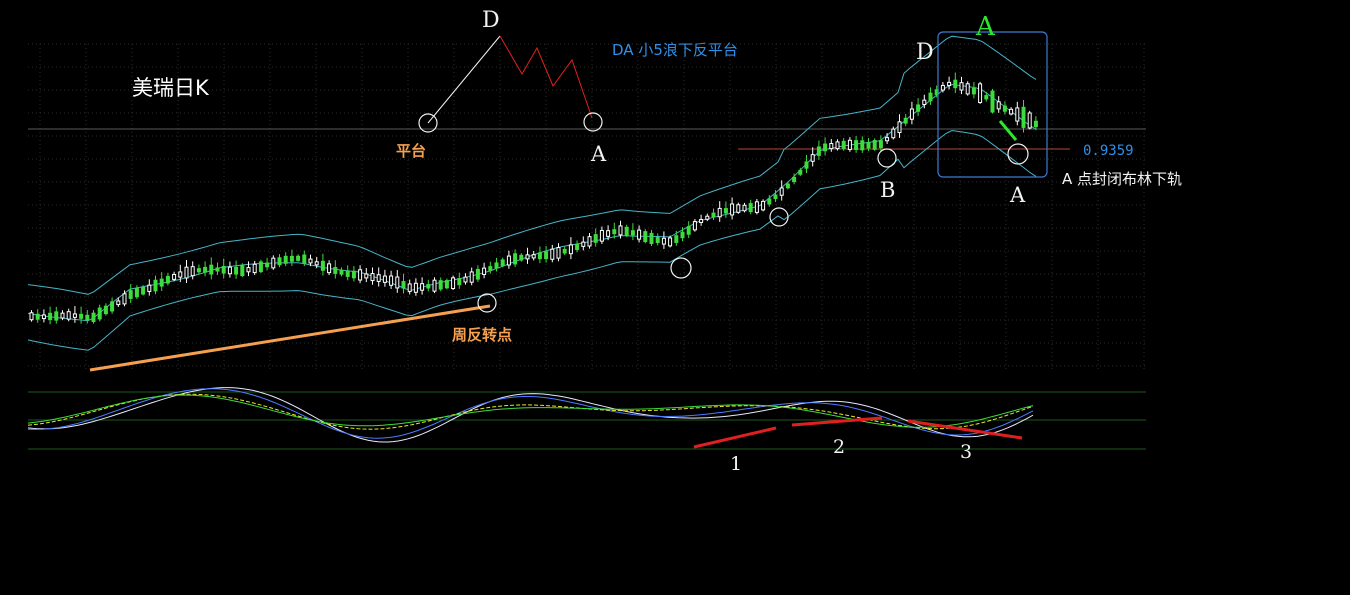 The image size is (1350, 595). What do you see at coordinates (839, 447) in the screenshot?
I see `divergence-label-2: 2` at bounding box center [839, 447].